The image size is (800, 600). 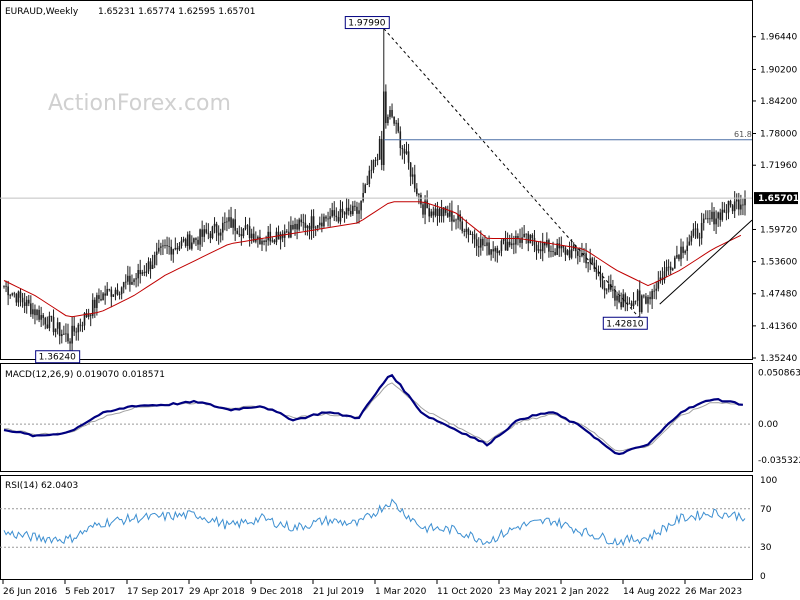 What do you see at coordinates (778, 295) in the screenshot?
I see `main-ytick-label: 1.47480` at bounding box center [778, 295].